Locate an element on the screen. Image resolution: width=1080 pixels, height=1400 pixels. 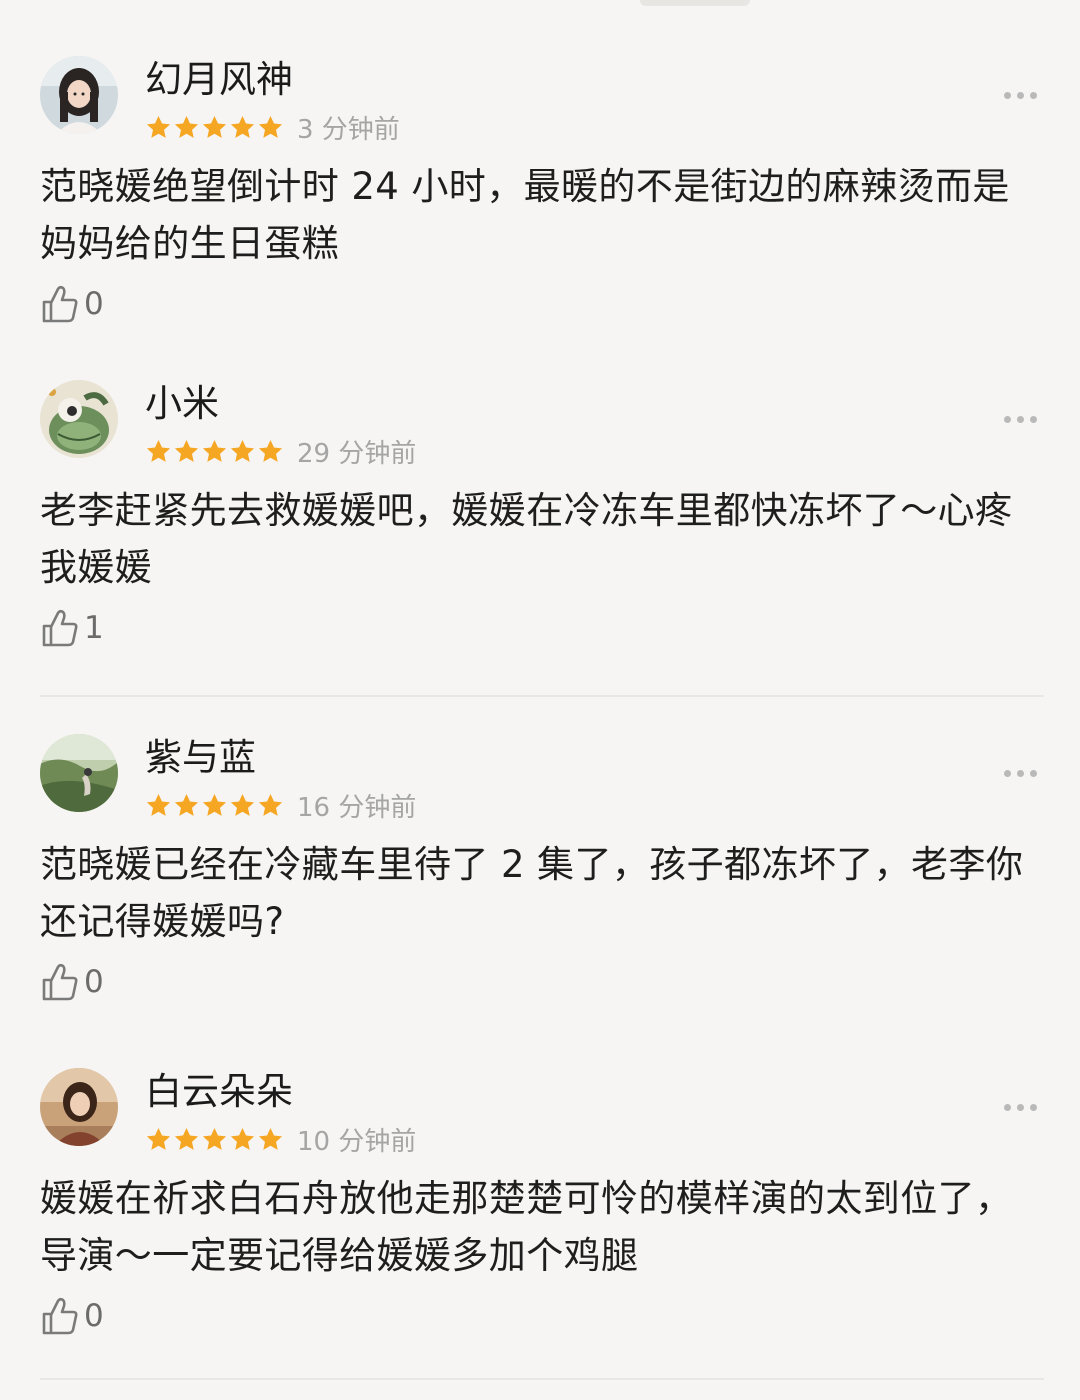
username: 幻月风神 is located at coordinates (219, 80).